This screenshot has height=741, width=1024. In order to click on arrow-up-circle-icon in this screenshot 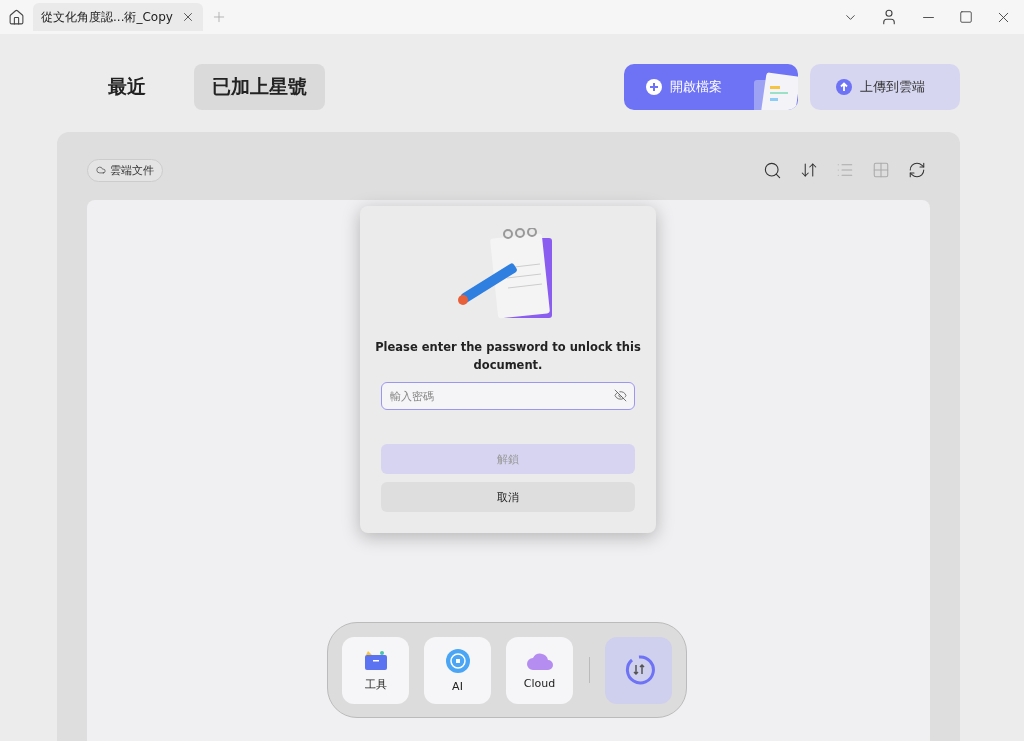, I will do `click(844, 87)`.